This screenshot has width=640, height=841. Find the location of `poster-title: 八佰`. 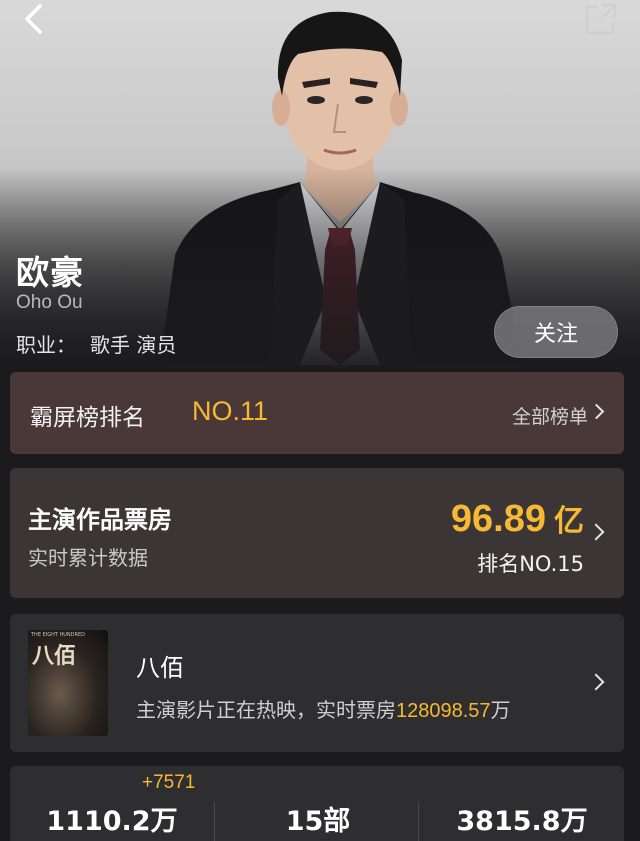

poster-title: 八佰 is located at coordinates (54, 656).